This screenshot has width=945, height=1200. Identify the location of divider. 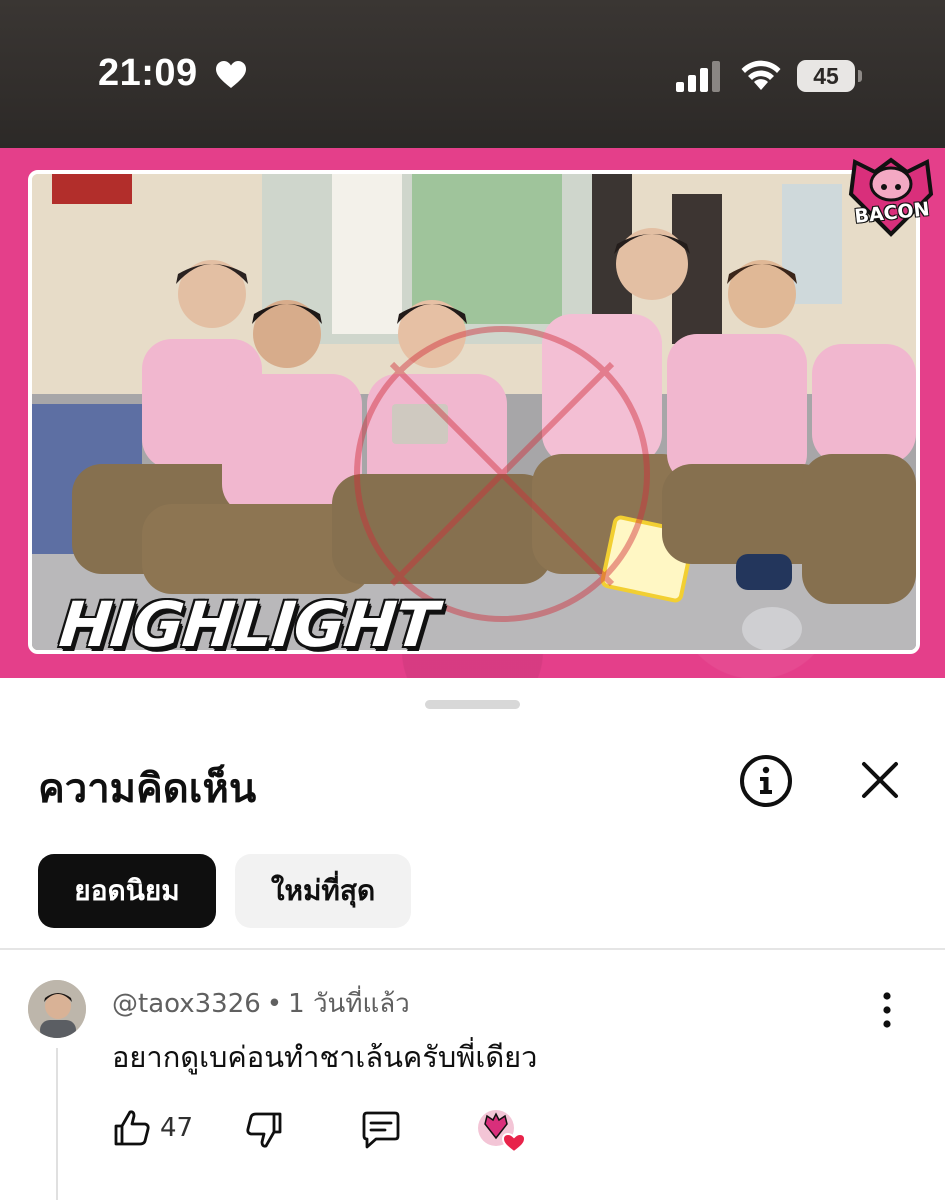
(472, 949).